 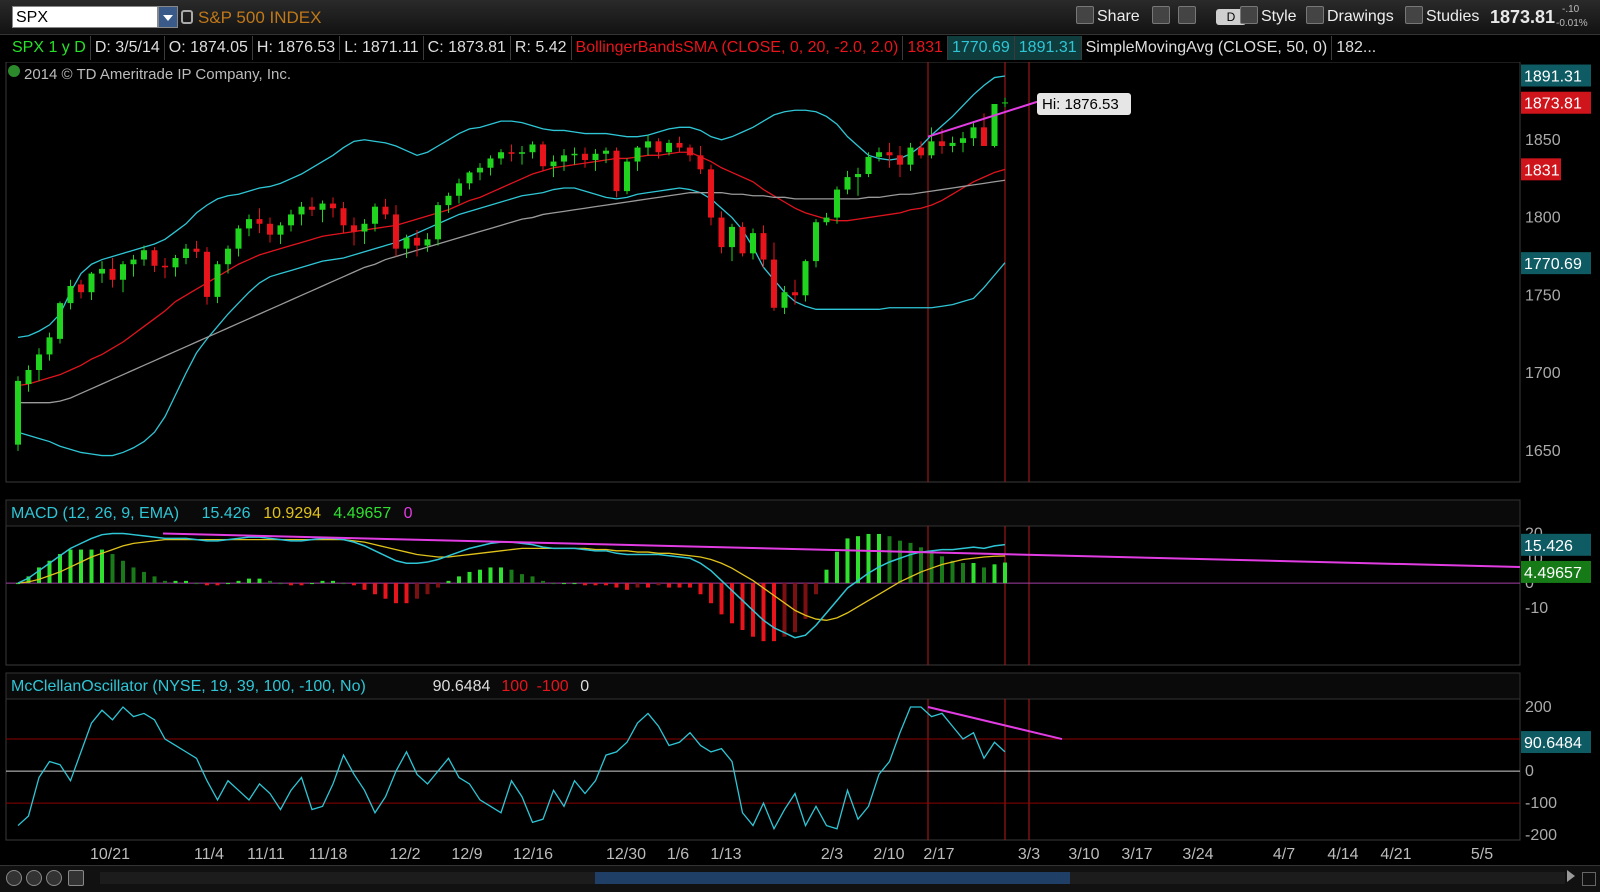 I want to click on style-button: Style, so click(x=1268, y=17).